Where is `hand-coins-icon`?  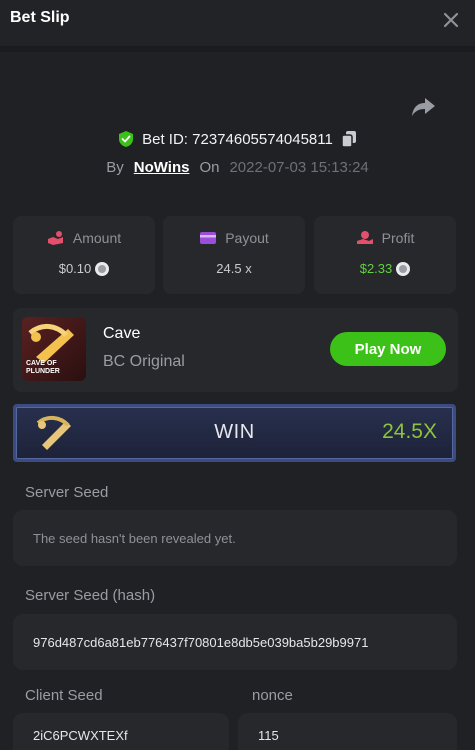 hand-coins-icon is located at coordinates (55, 238).